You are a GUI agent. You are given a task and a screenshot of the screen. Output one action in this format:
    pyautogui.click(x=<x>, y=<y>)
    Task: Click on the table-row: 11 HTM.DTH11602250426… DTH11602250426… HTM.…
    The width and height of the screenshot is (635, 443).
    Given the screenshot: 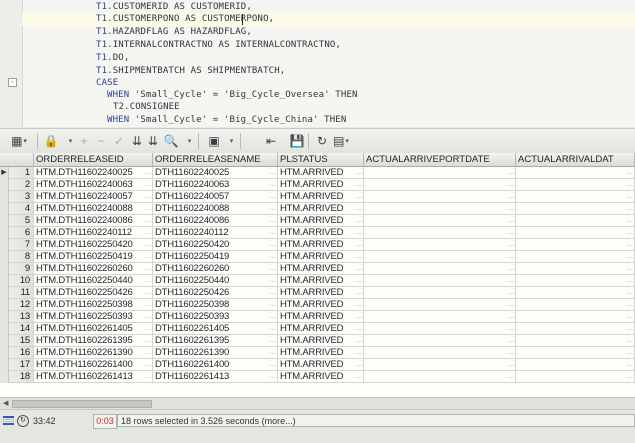 What is the action you would take?
    pyautogui.click(x=317, y=293)
    